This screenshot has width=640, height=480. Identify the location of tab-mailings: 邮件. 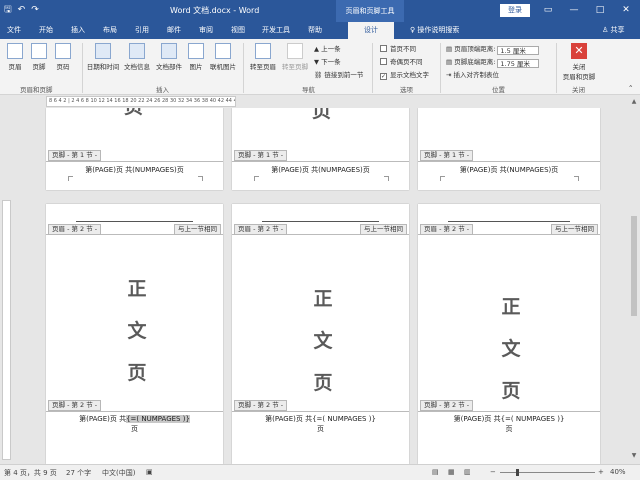
(174, 30).